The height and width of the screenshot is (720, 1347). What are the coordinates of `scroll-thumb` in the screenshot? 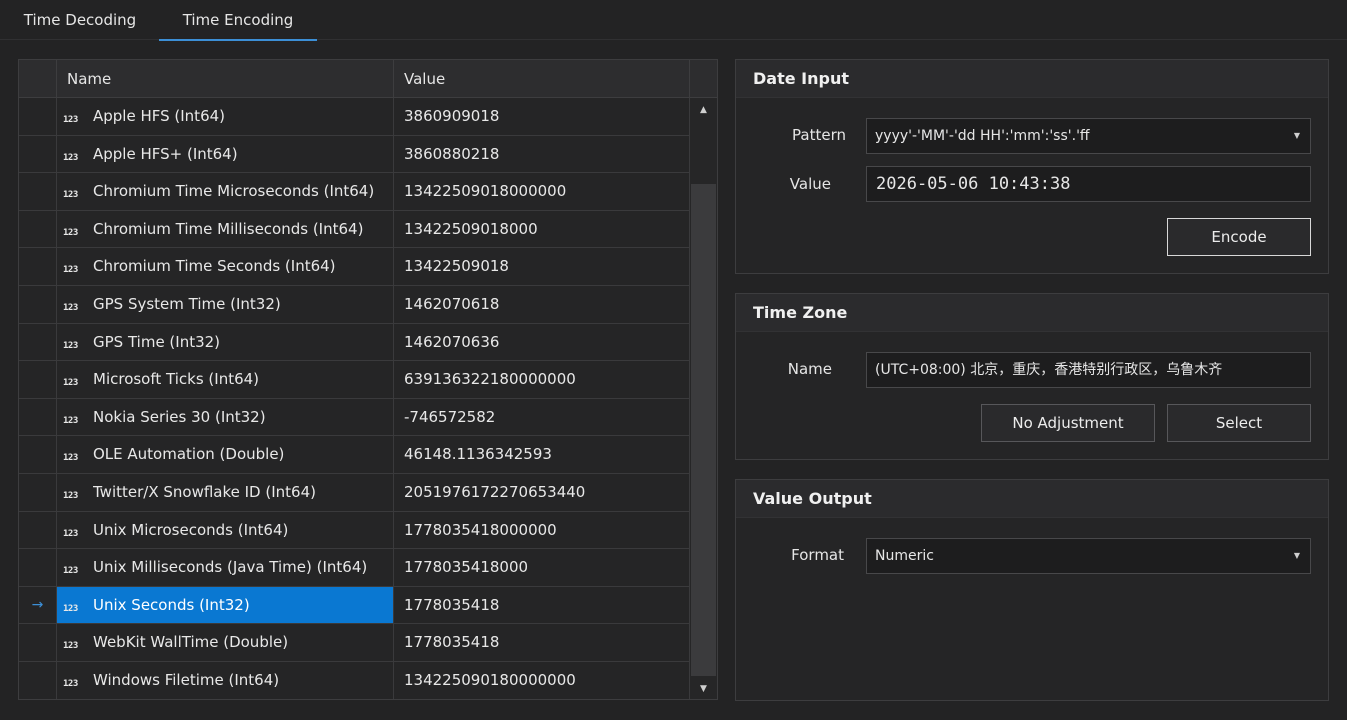 It's located at (703, 430).